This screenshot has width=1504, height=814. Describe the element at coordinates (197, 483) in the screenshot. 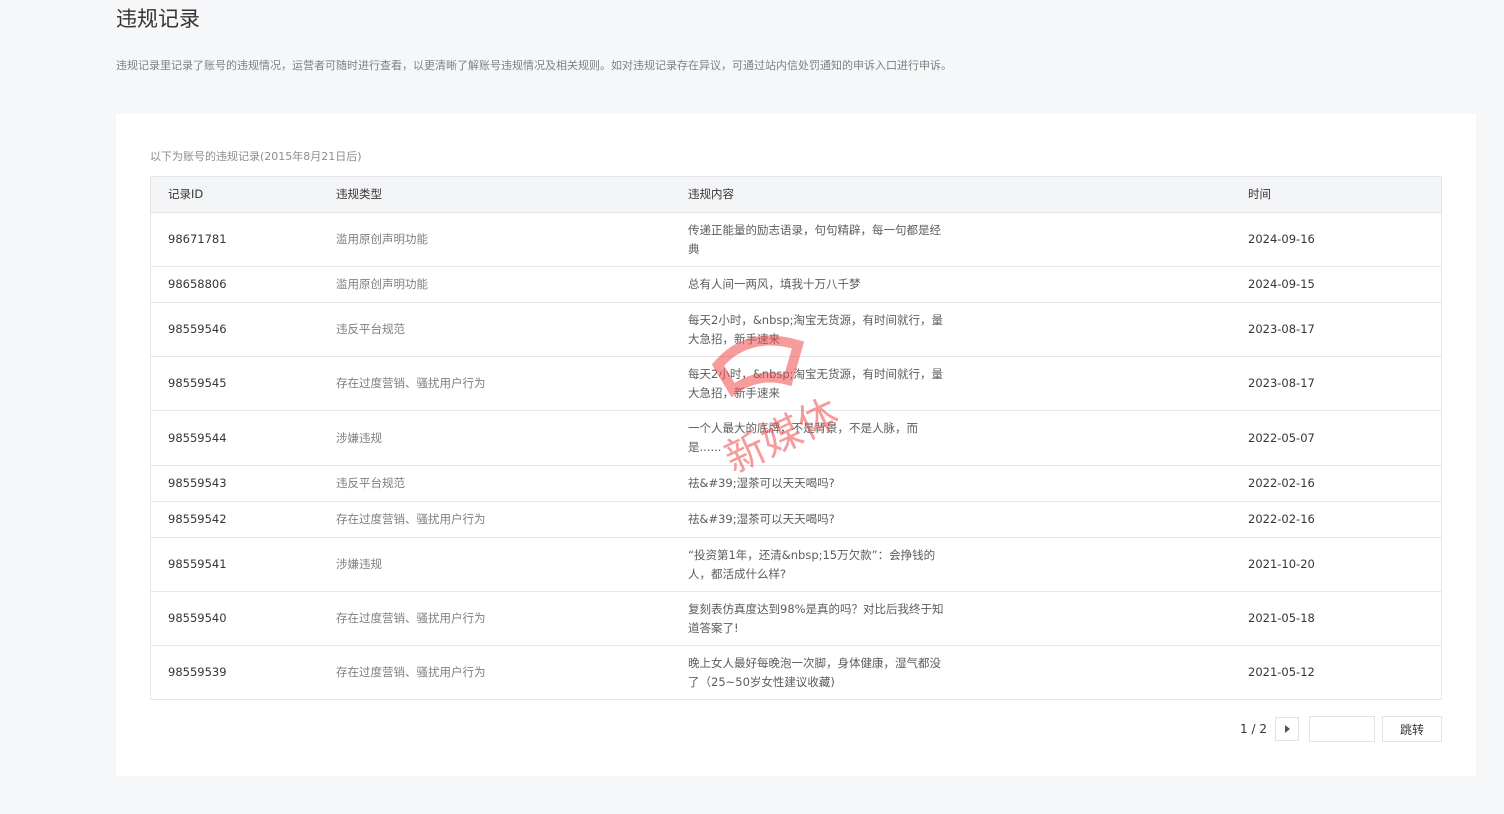

I see `record-id: 98559543` at that location.